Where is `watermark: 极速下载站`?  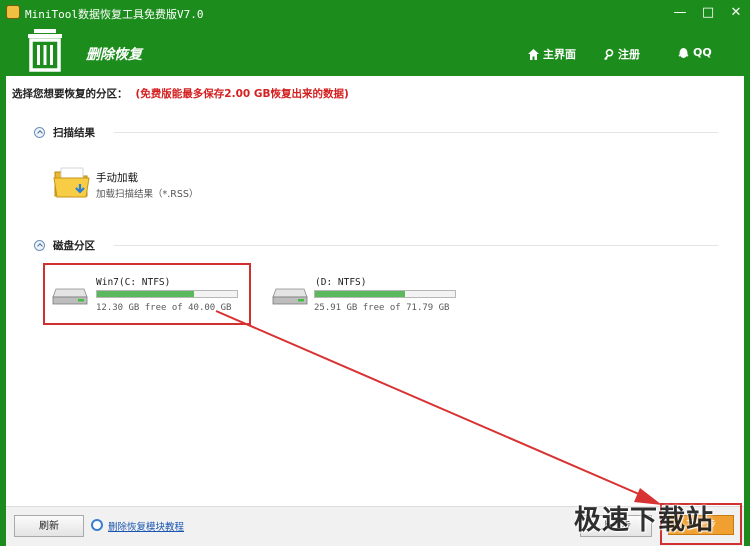 watermark: 极速下载站 is located at coordinates (644, 520).